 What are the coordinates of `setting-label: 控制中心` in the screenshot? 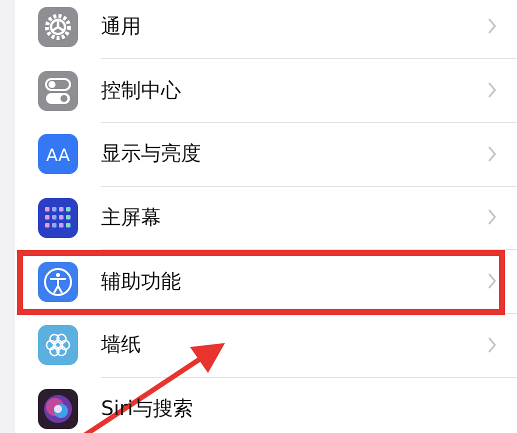 It's located at (141, 90).